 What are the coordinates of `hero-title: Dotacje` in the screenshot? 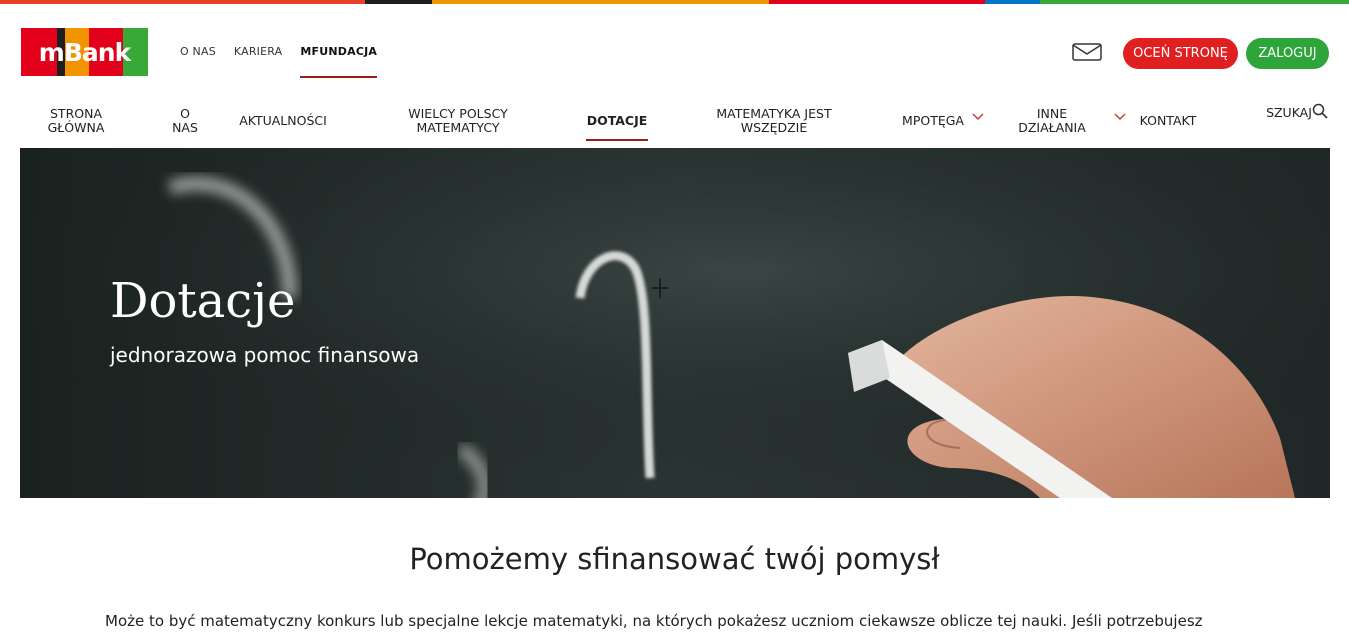 It's located at (203, 301).